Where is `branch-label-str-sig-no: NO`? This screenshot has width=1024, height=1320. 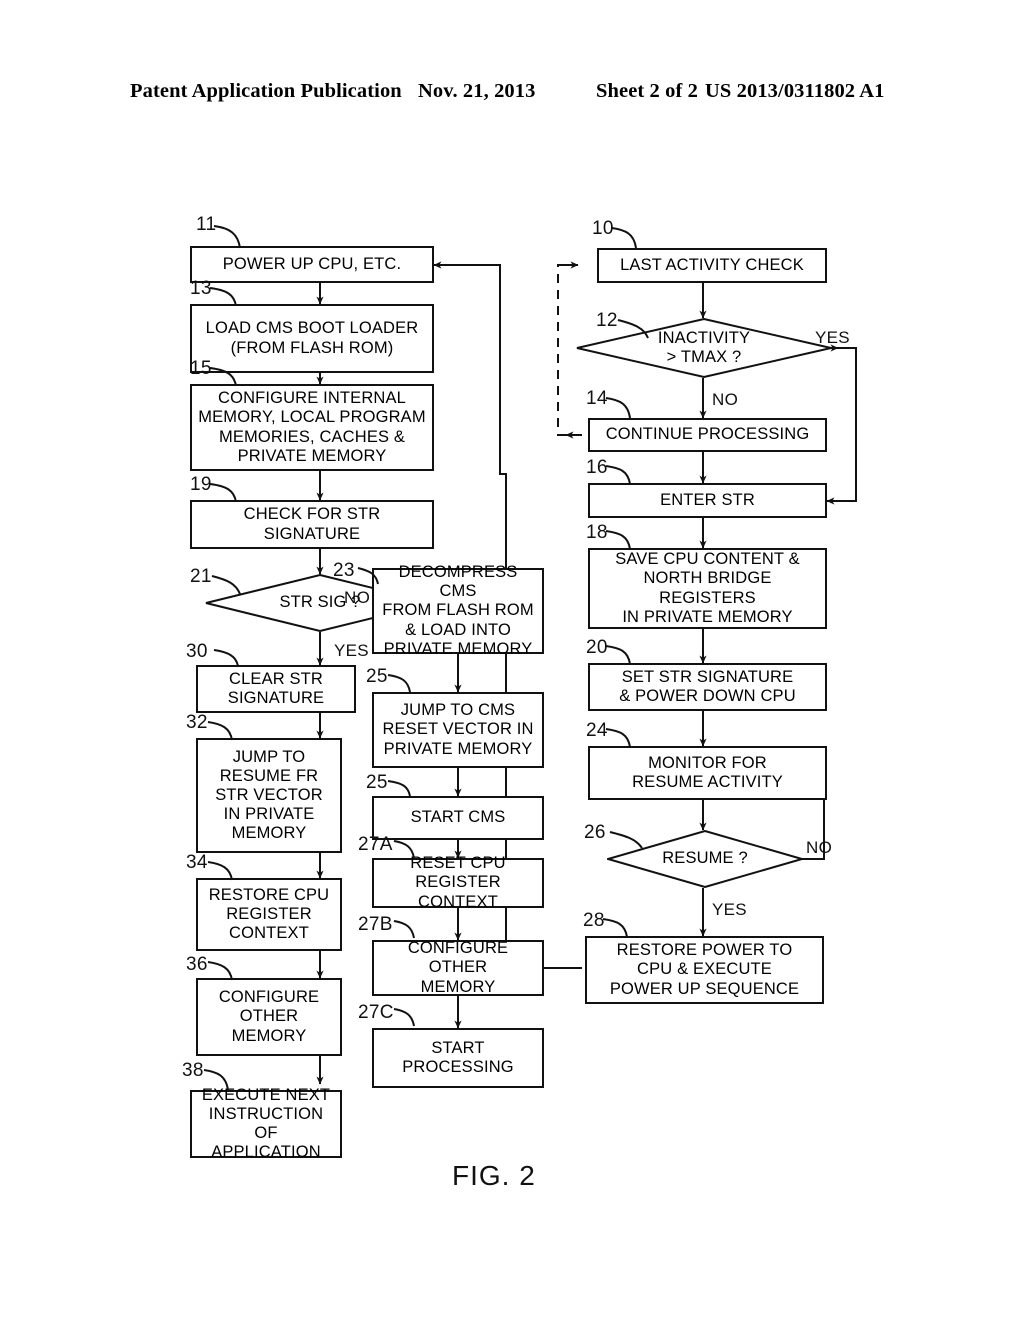
branch-label-str-sig-no: NO is located at coordinates (357, 597).